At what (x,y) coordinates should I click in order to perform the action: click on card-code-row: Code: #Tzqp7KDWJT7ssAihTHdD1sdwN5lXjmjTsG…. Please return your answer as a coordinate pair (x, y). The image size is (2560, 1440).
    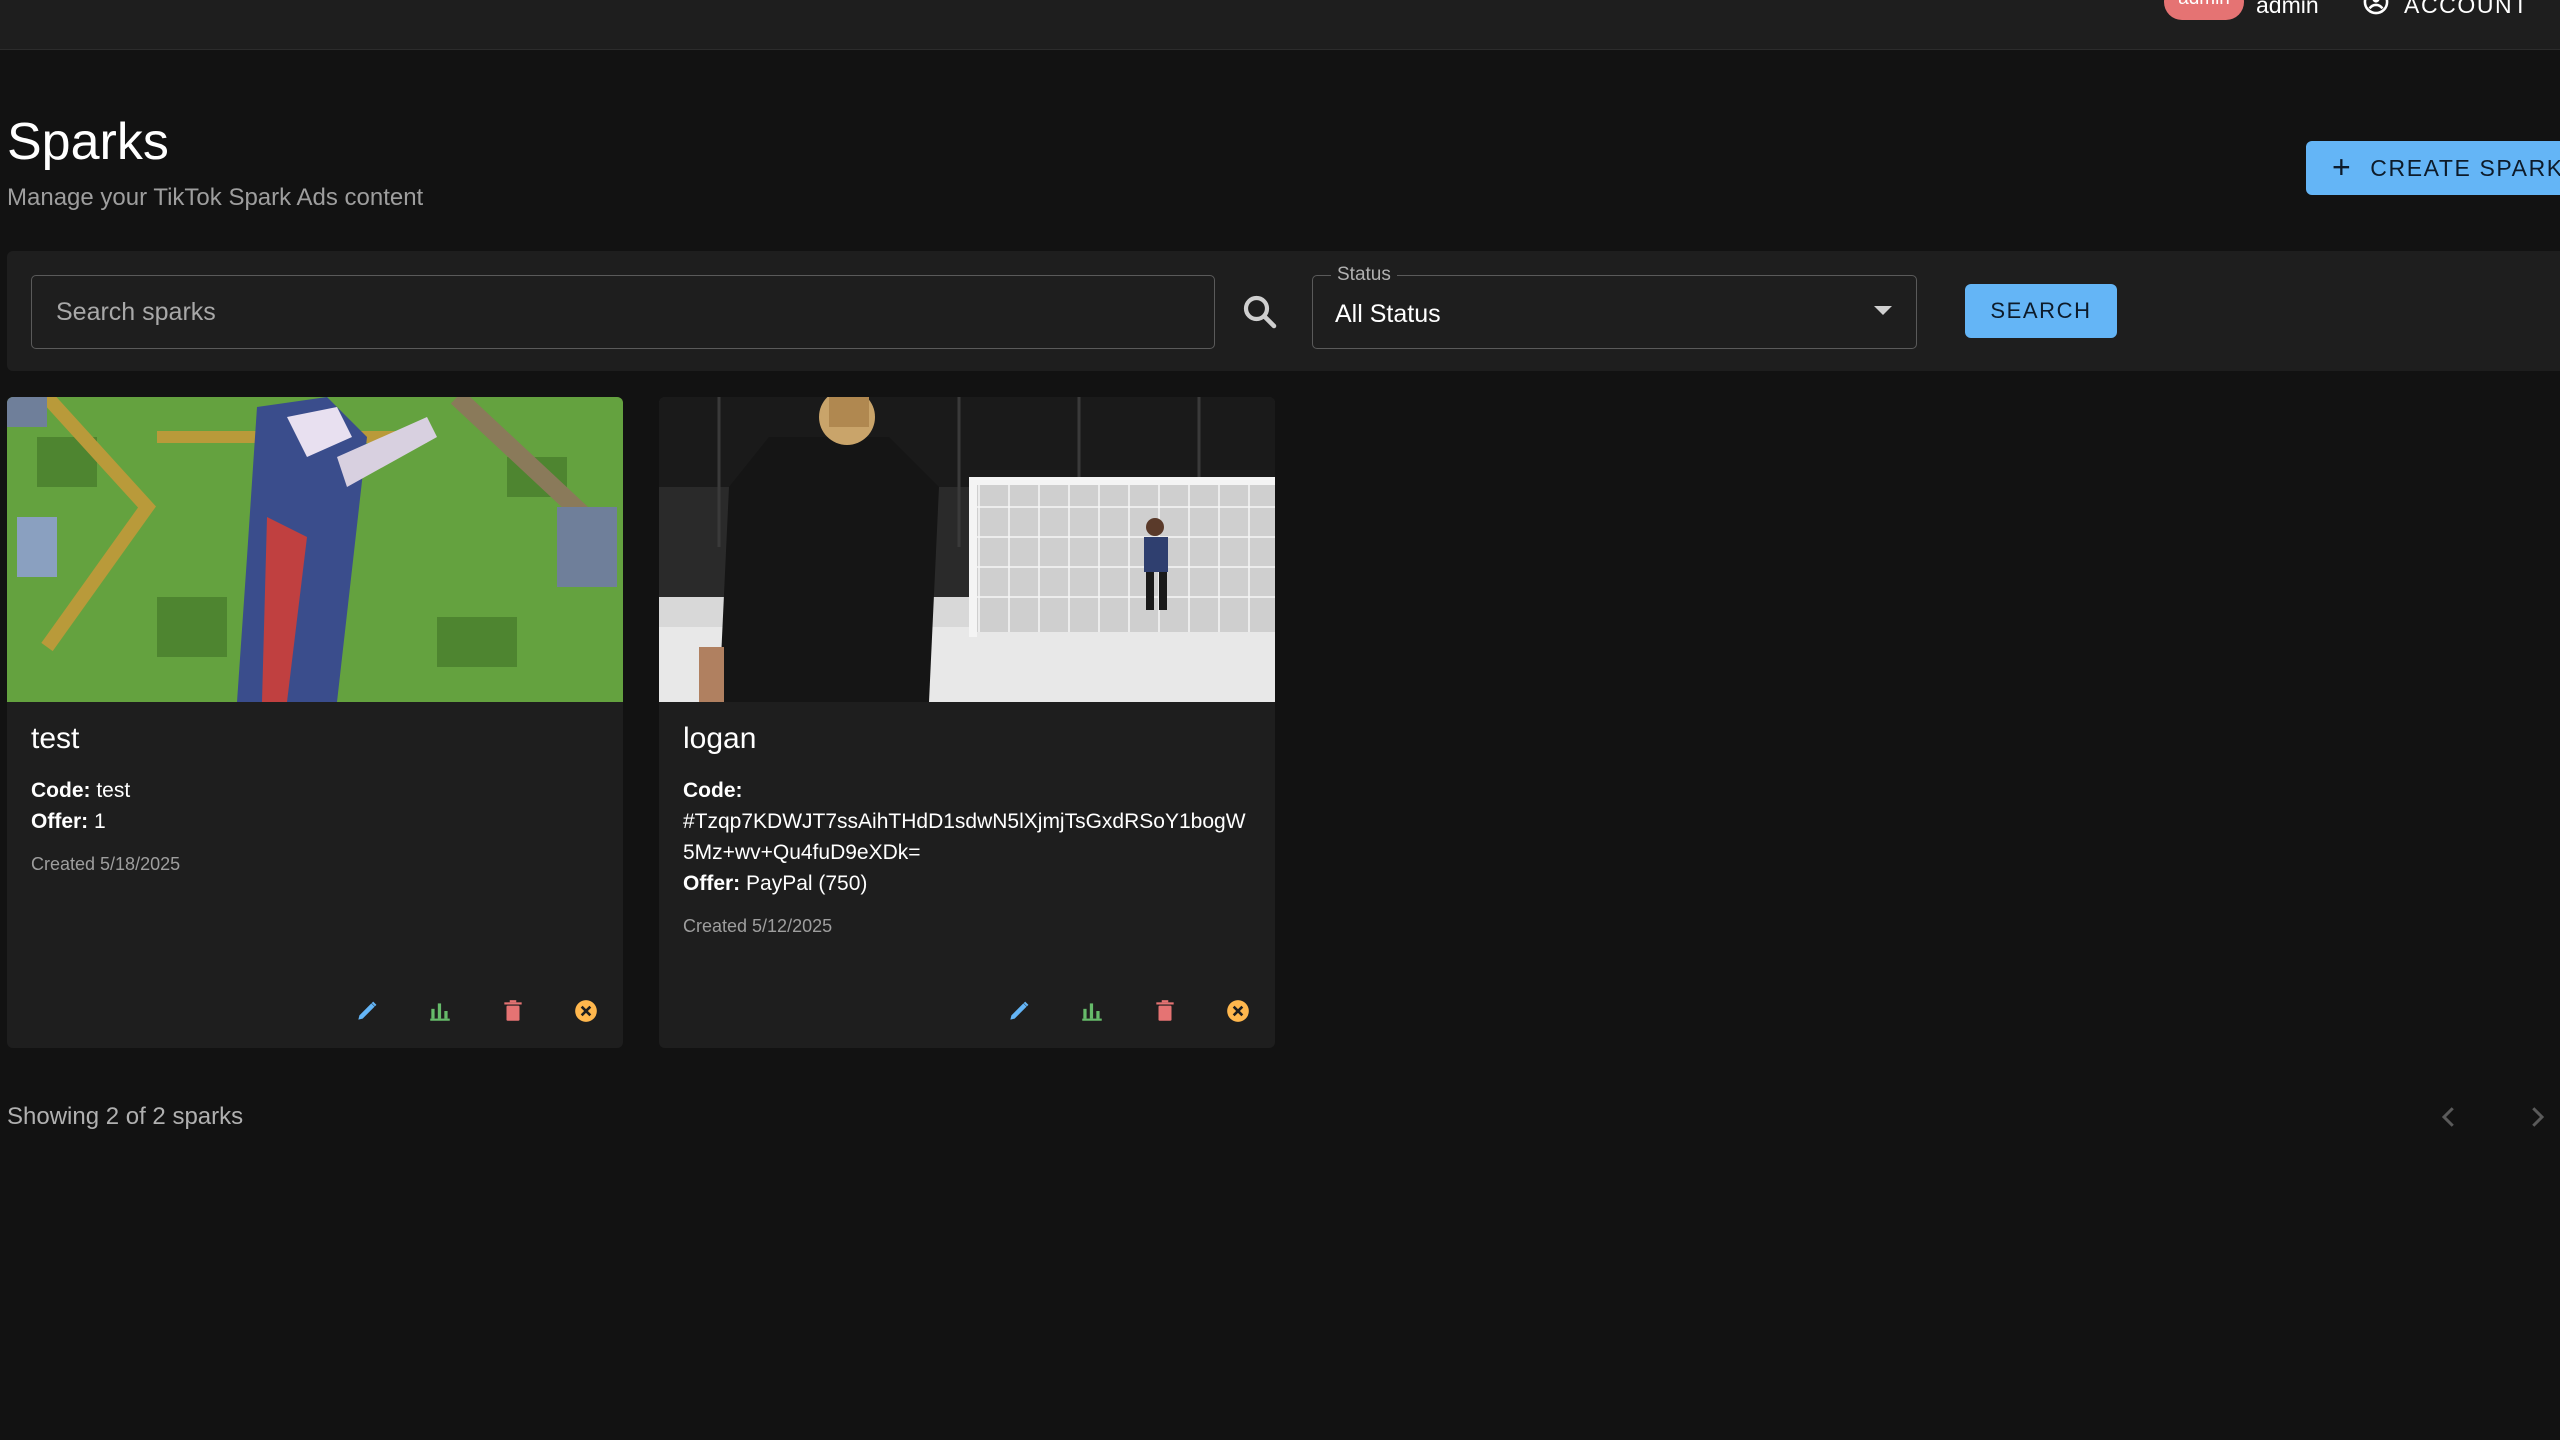
    Looking at the image, I should click on (968, 821).